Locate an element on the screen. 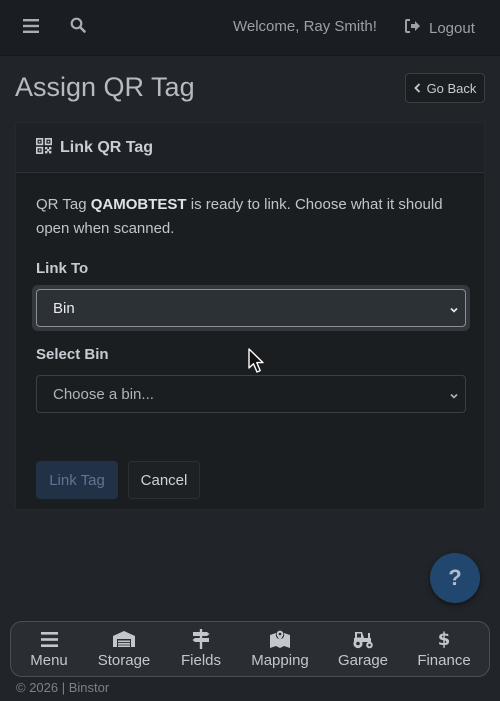 The width and height of the screenshot is (500, 701). bottom-nav-item-fields: Fields is located at coordinates (201, 650).